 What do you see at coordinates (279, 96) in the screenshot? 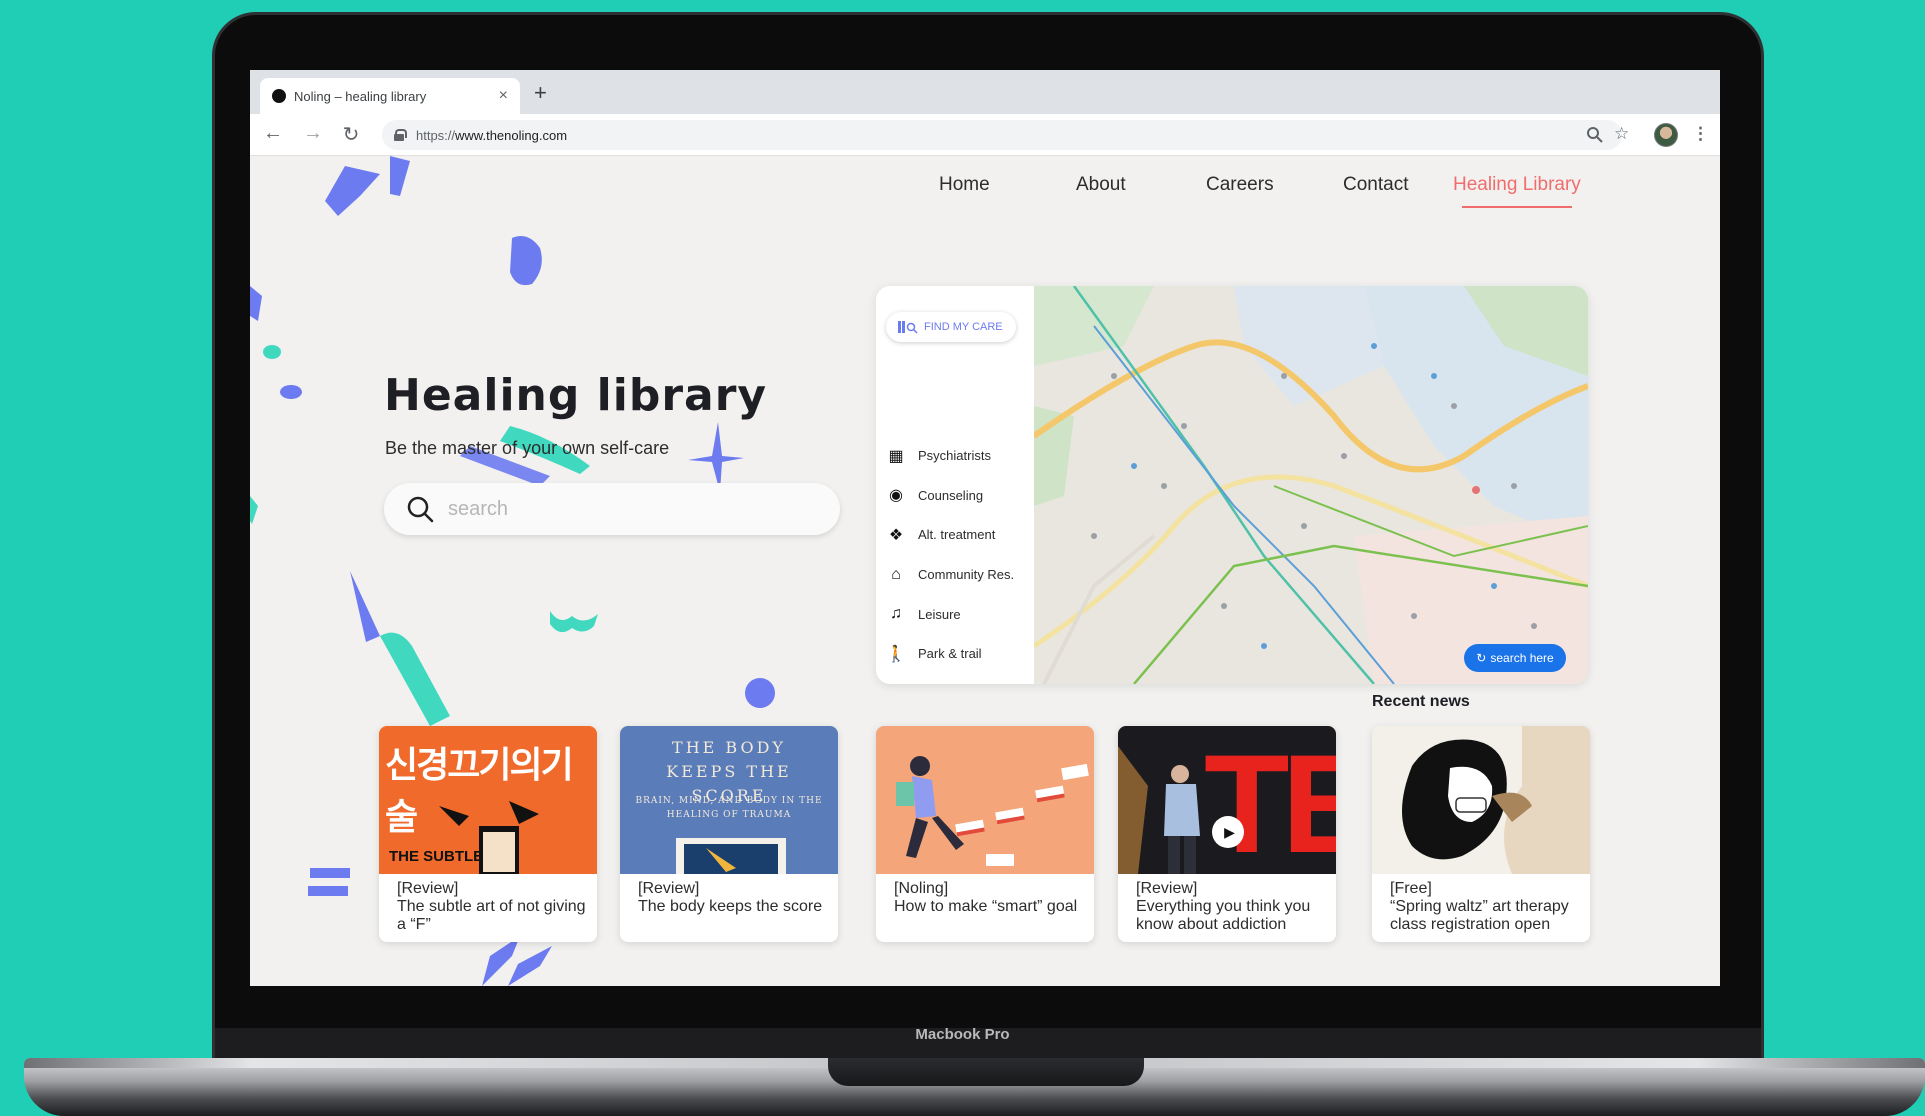
I see `favicon-icon` at bounding box center [279, 96].